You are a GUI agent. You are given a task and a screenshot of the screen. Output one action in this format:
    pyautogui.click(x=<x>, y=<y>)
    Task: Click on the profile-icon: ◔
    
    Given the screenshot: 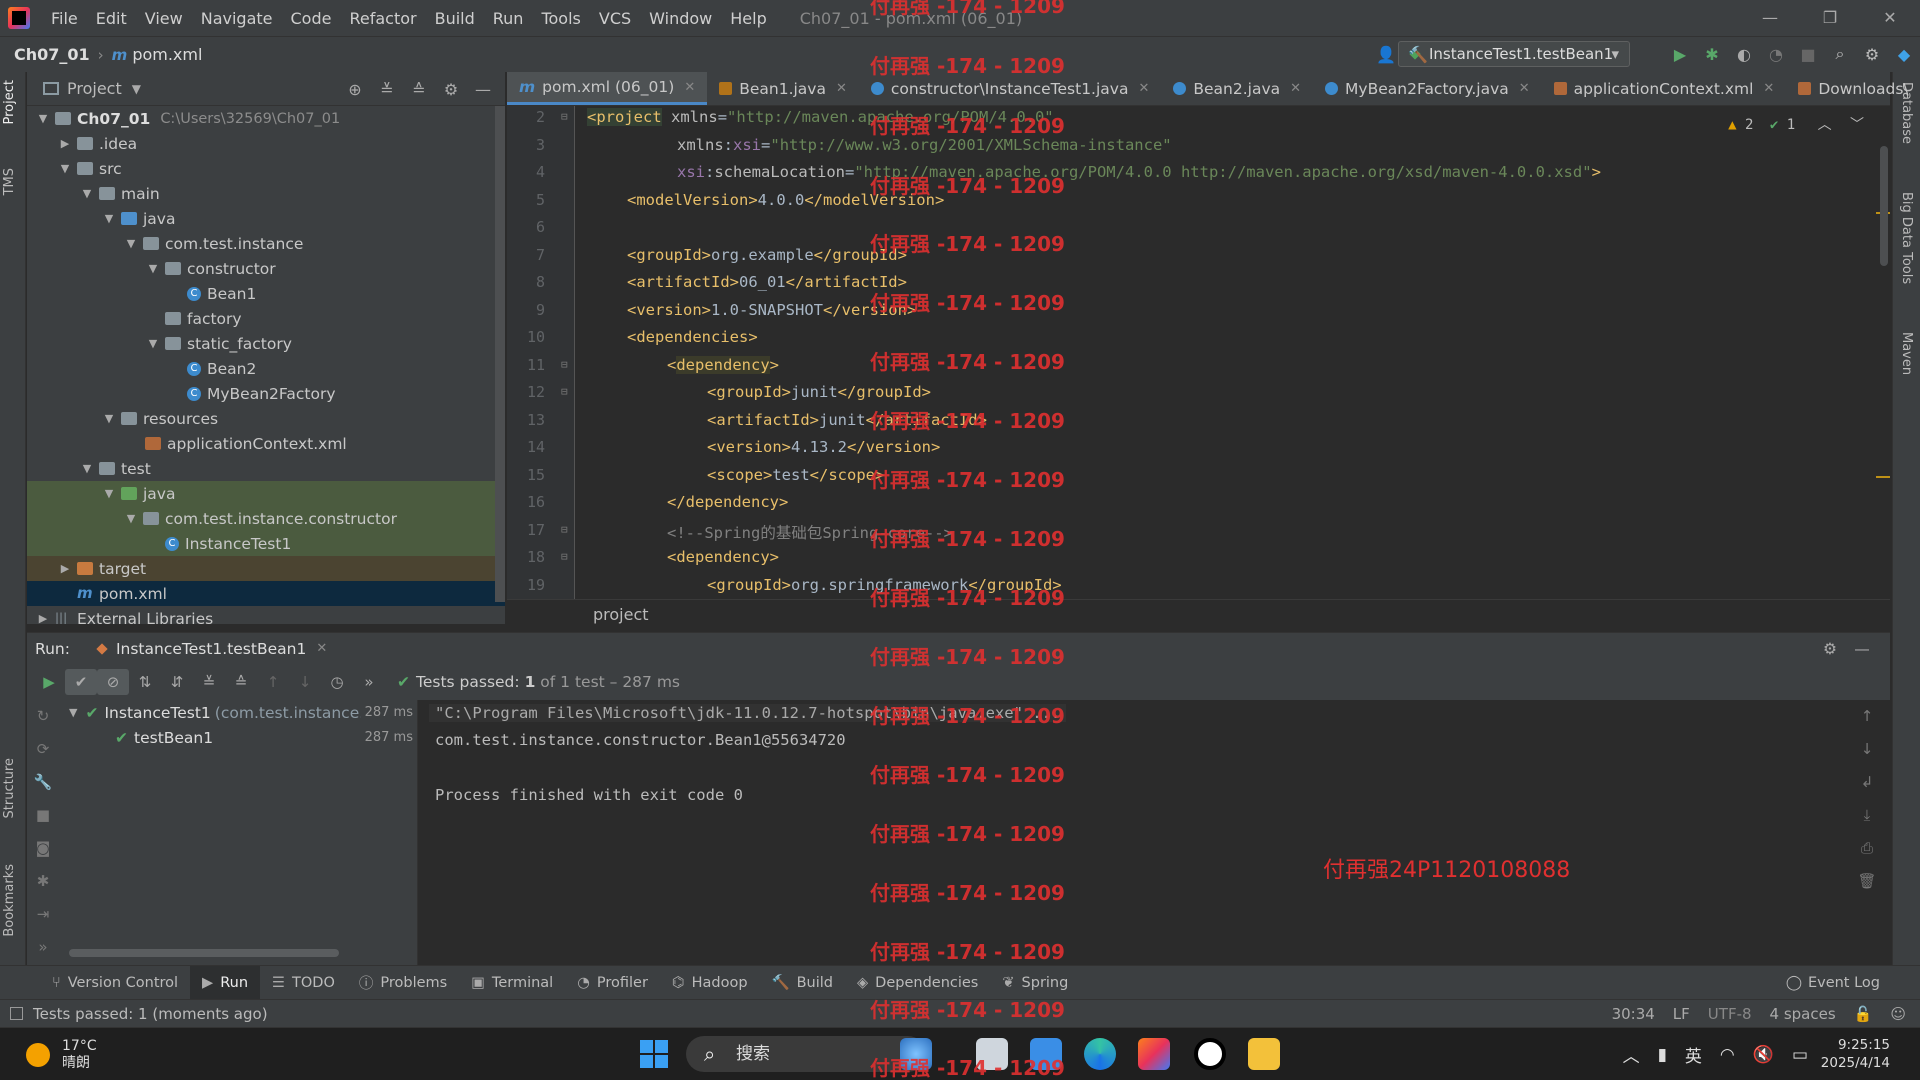 What is the action you would take?
    pyautogui.click(x=1776, y=54)
    